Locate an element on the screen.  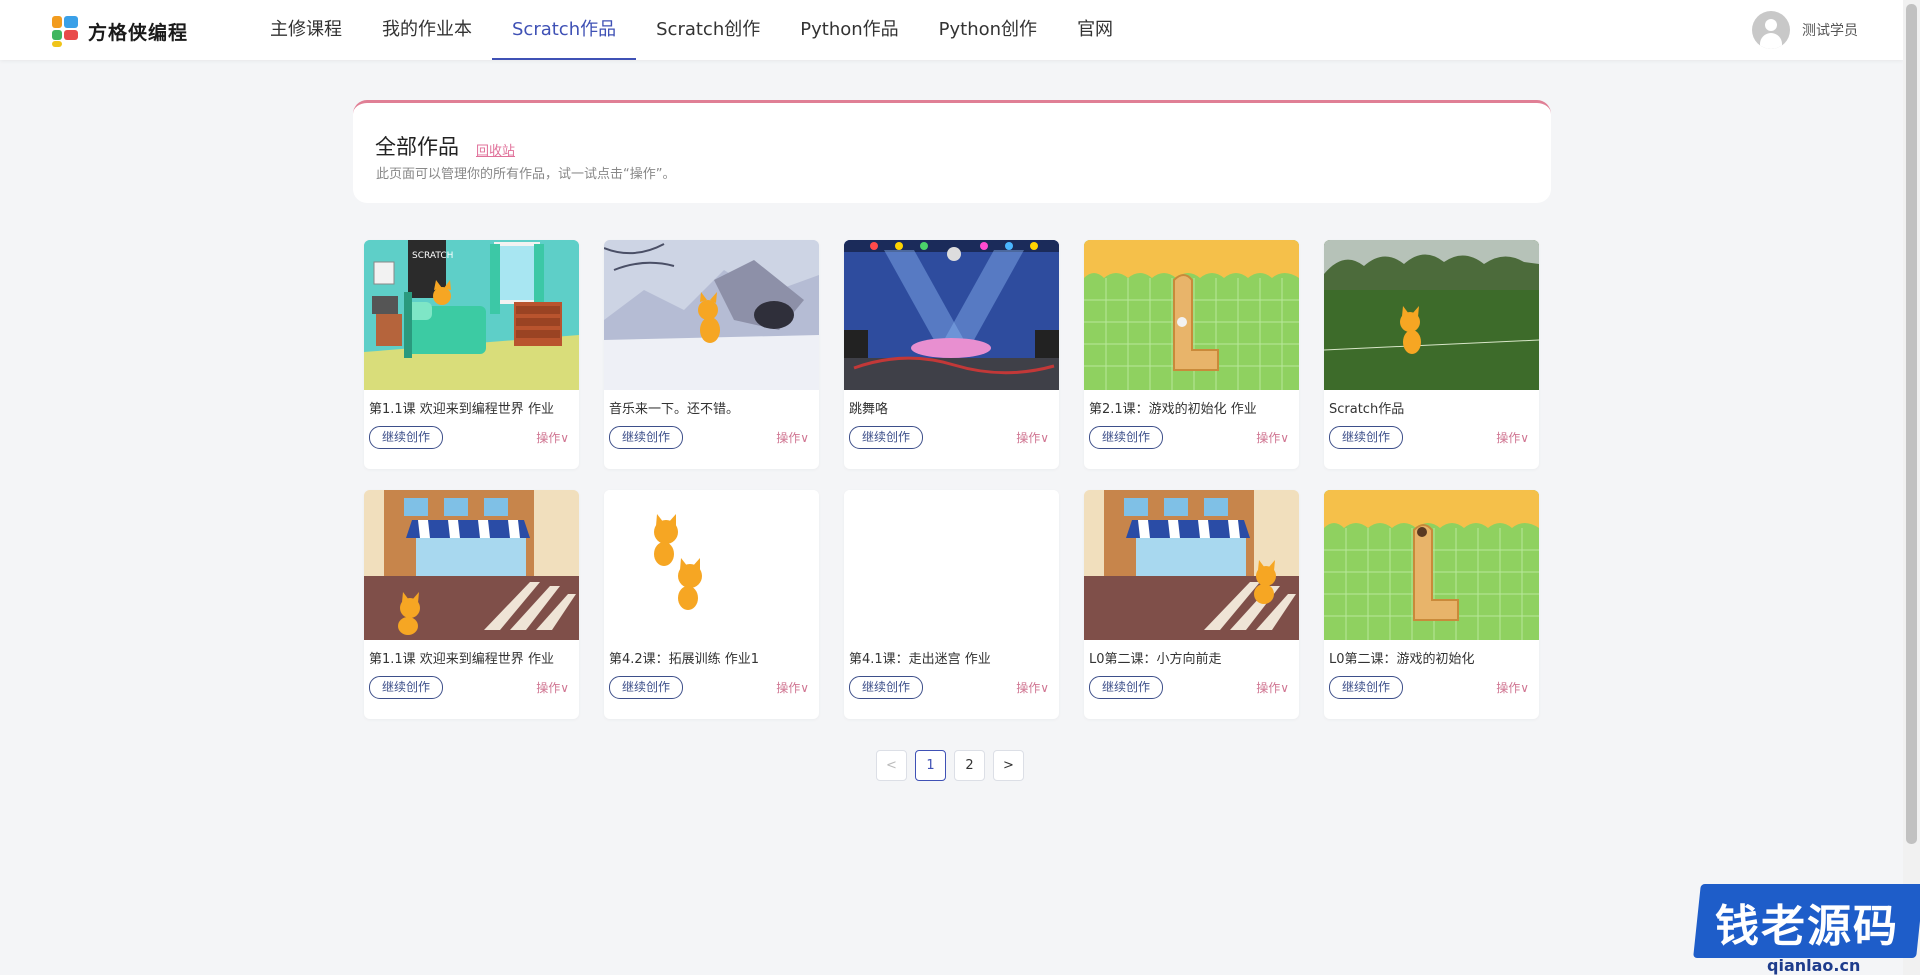
work-title: 第4.1课：走出迷宫 作业 is located at coordinates (920, 659).